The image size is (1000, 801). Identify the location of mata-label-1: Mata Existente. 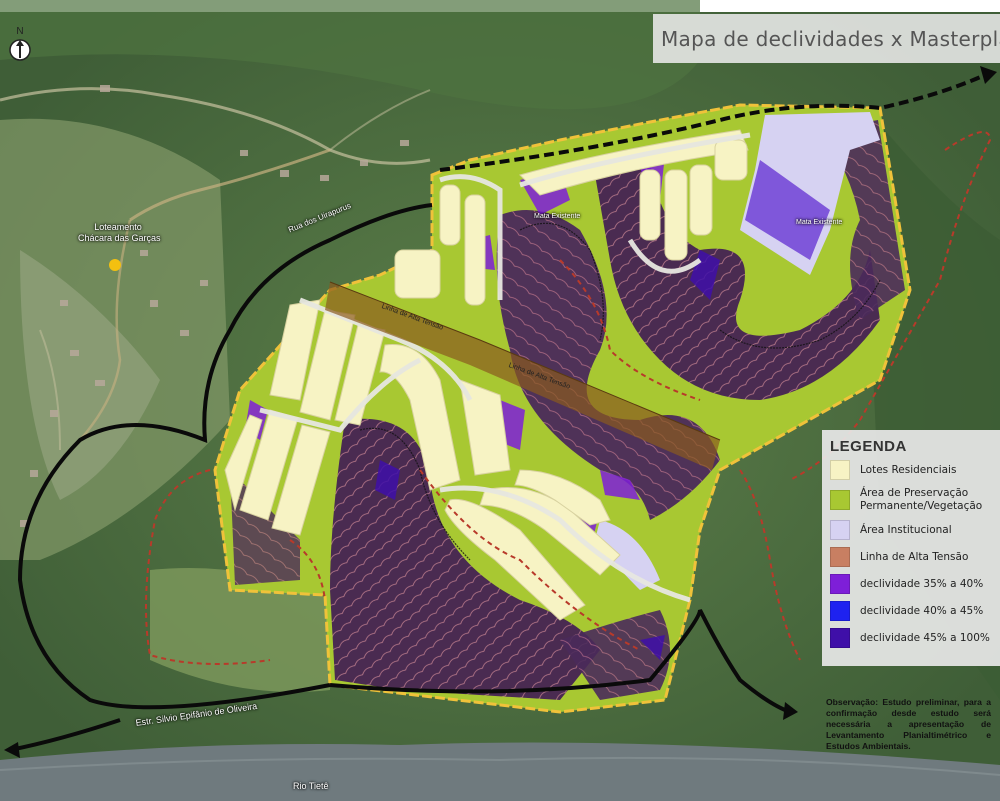
(557, 216).